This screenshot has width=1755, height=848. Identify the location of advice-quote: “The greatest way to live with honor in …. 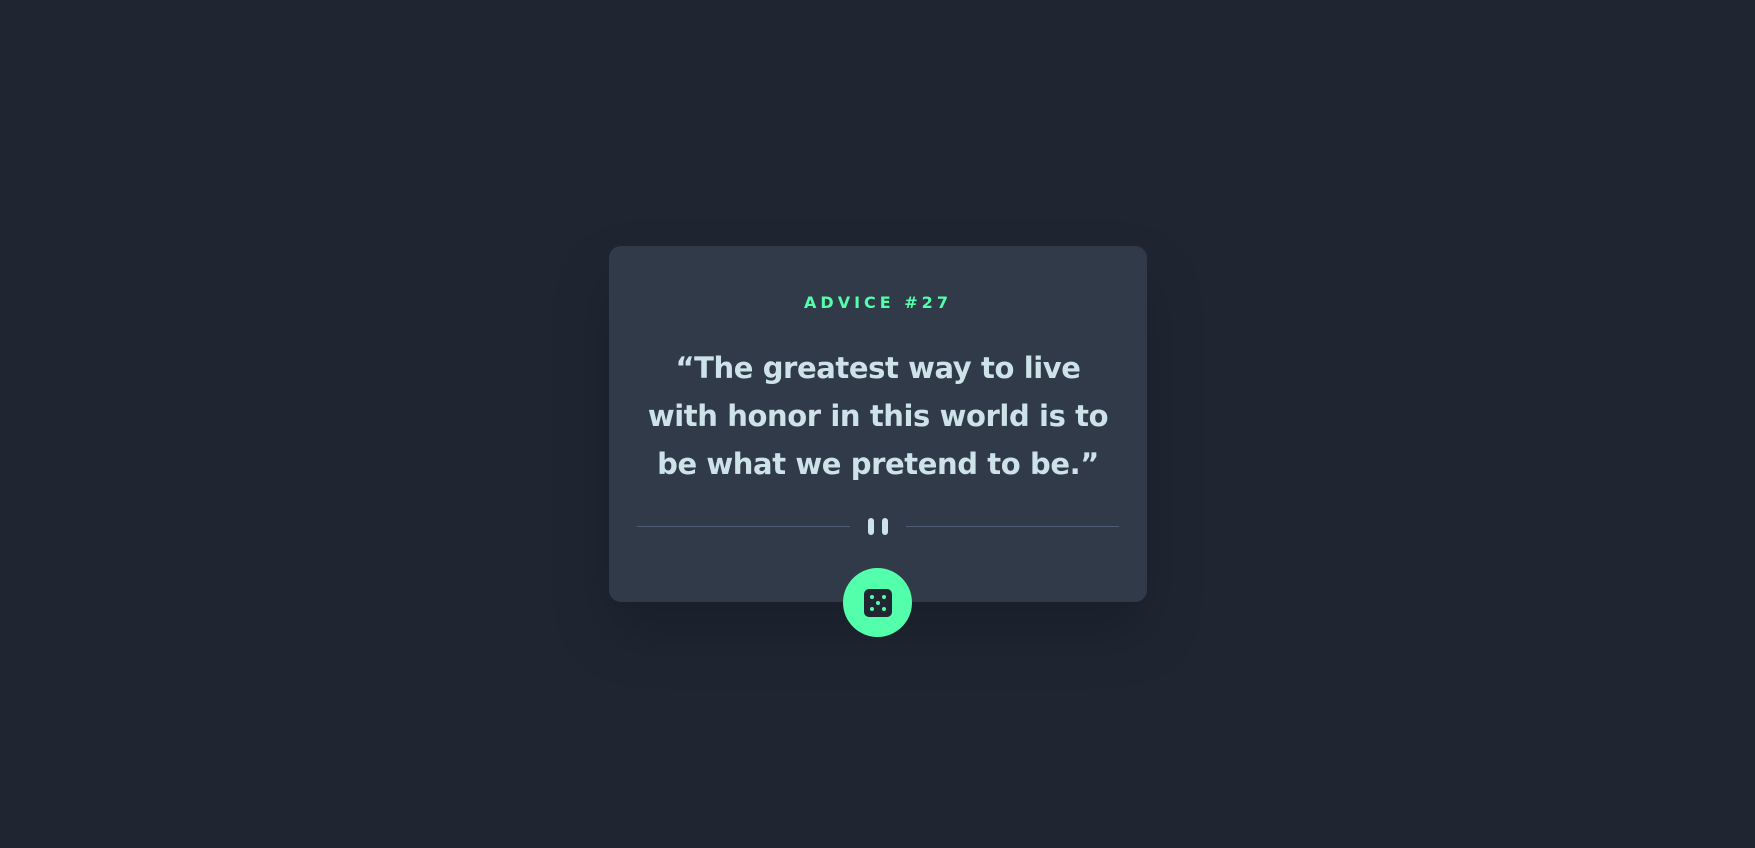
(878, 416).